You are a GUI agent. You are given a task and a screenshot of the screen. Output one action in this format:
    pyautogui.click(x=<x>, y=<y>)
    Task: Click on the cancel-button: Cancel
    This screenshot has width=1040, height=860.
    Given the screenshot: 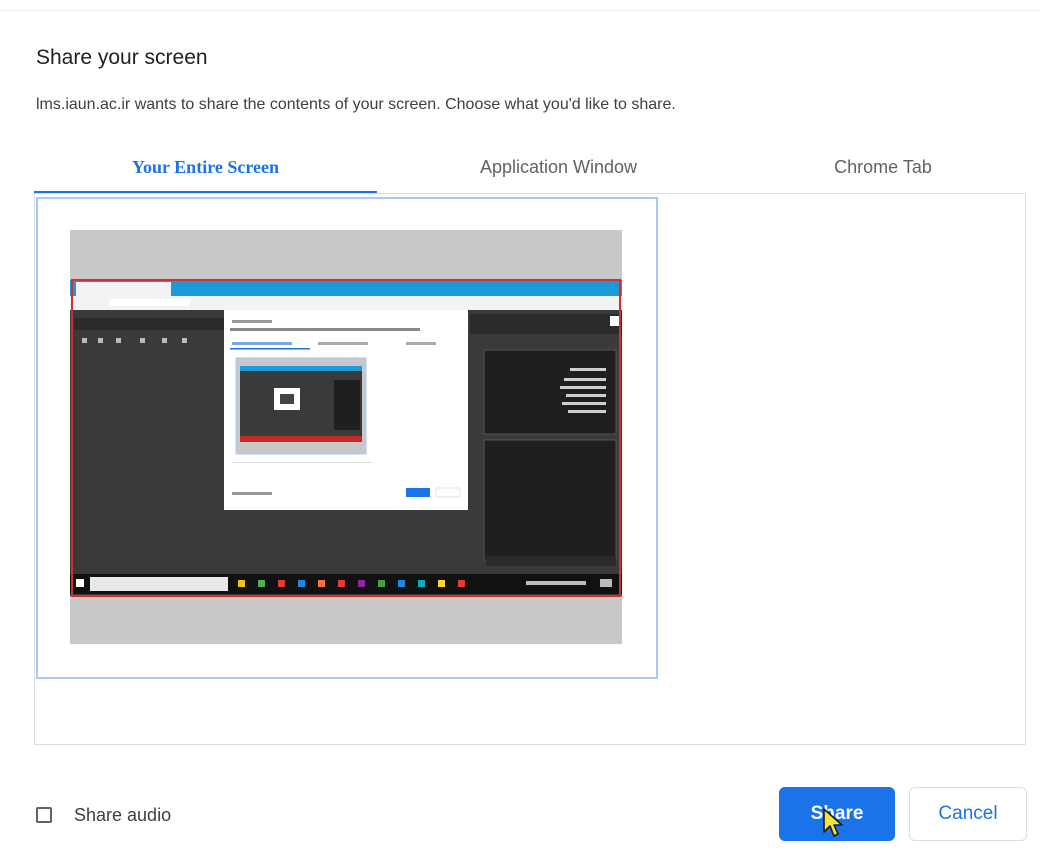 What is the action you would take?
    pyautogui.click(x=968, y=814)
    